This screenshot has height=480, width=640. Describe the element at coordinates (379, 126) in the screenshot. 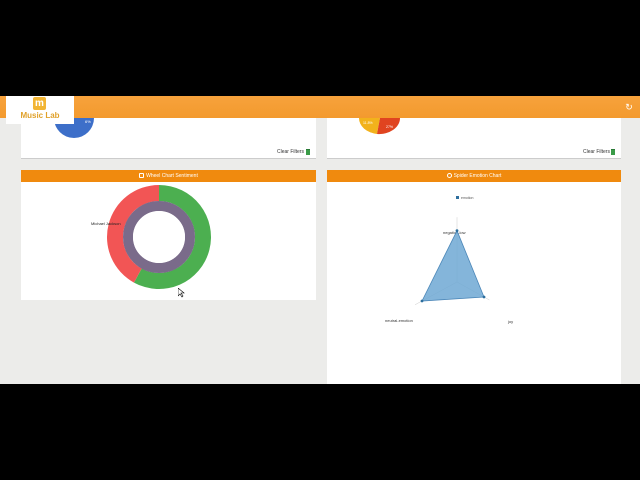

I see `top-right-pie: 11.8% 27%` at that location.